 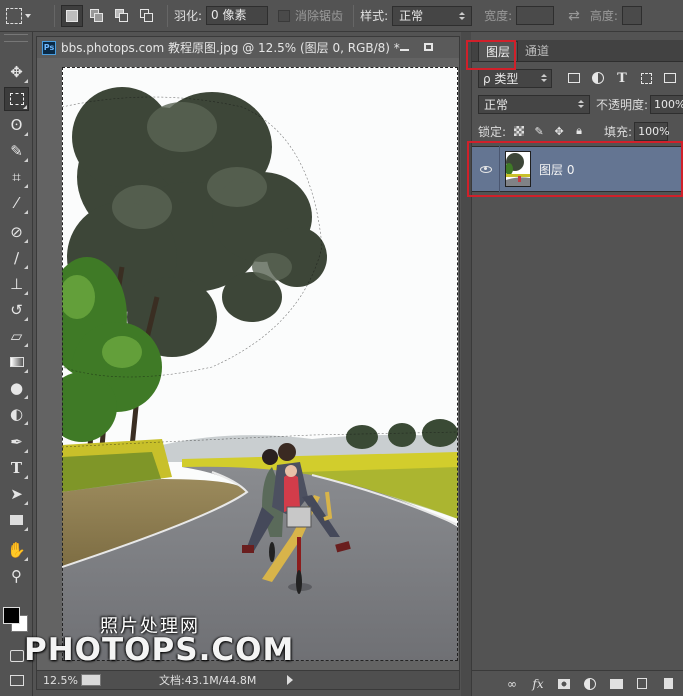 I want to click on eraser-icon: ▱, so click(x=16, y=335).